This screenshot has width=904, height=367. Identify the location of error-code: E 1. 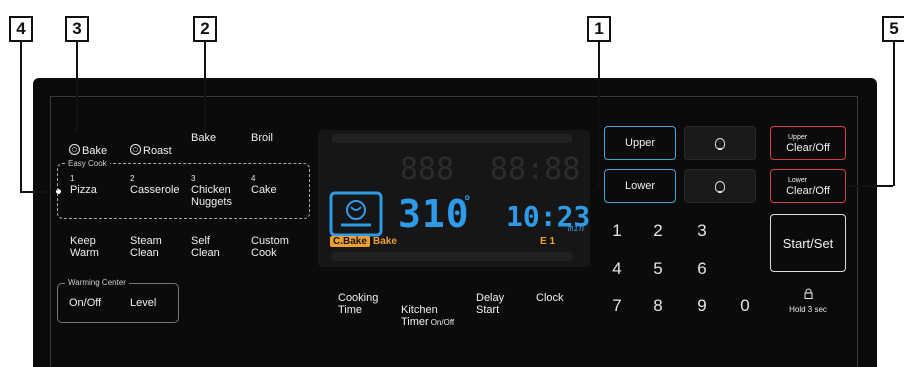
(548, 241).